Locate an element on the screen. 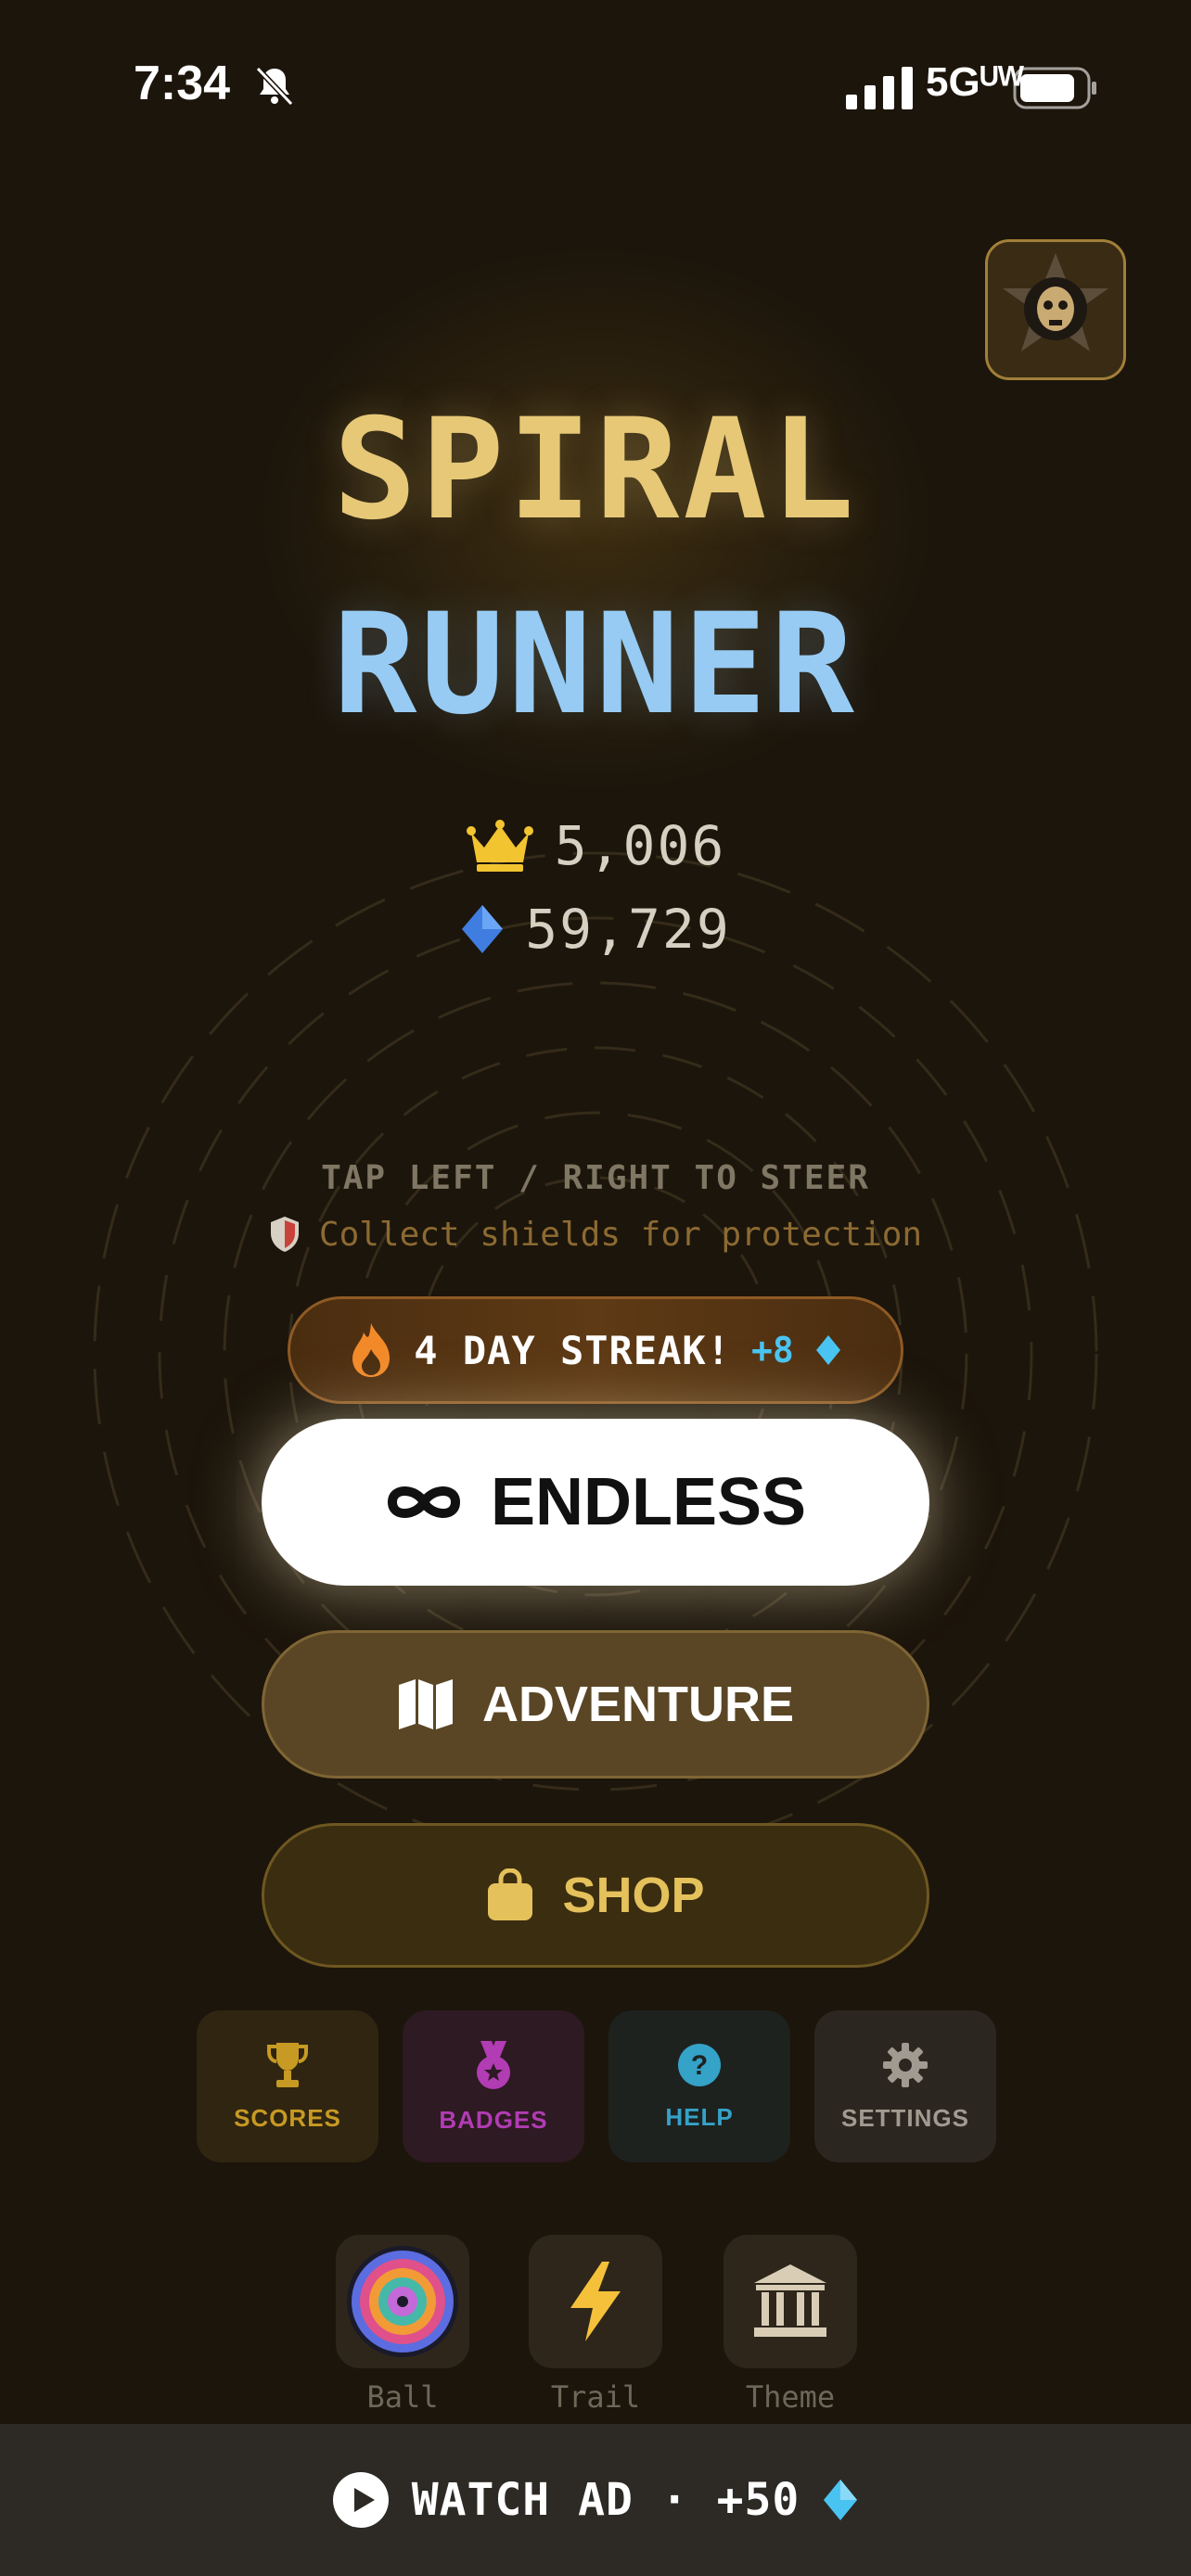  theme-selector is located at coordinates (790, 2301).